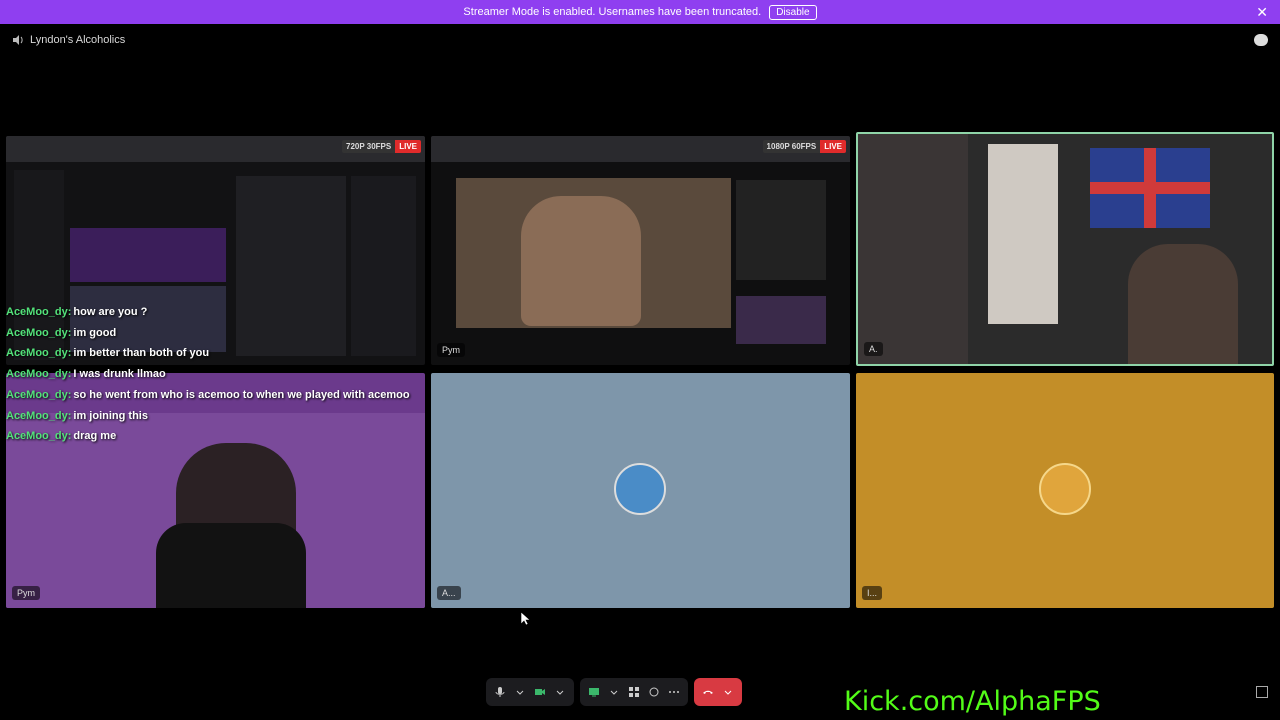 This screenshot has width=1280, height=720. I want to click on hang-up-icon, so click(708, 692).